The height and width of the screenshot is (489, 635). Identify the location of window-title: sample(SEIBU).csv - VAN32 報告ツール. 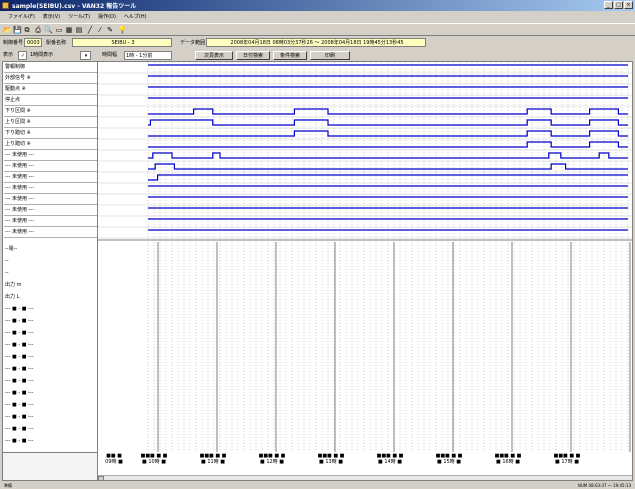
(74, 6).